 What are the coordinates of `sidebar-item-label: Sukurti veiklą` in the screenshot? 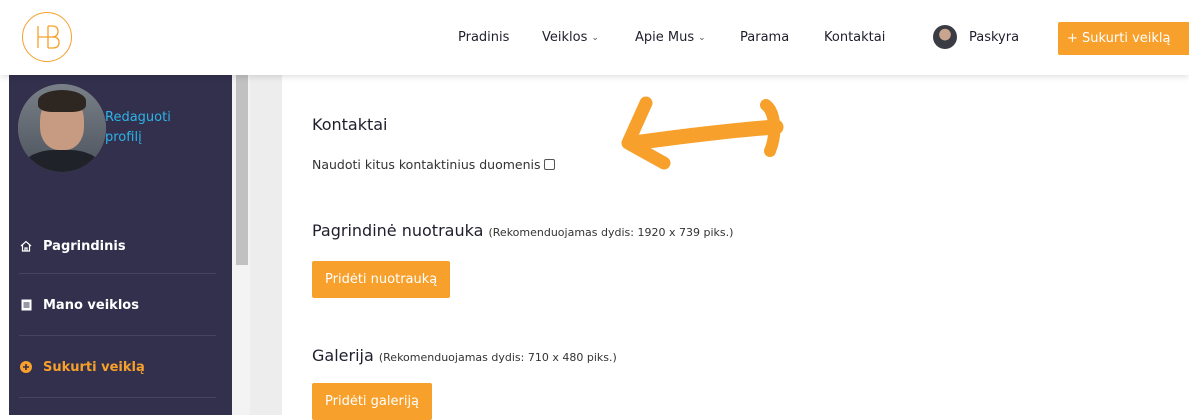 It's located at (94, 367).